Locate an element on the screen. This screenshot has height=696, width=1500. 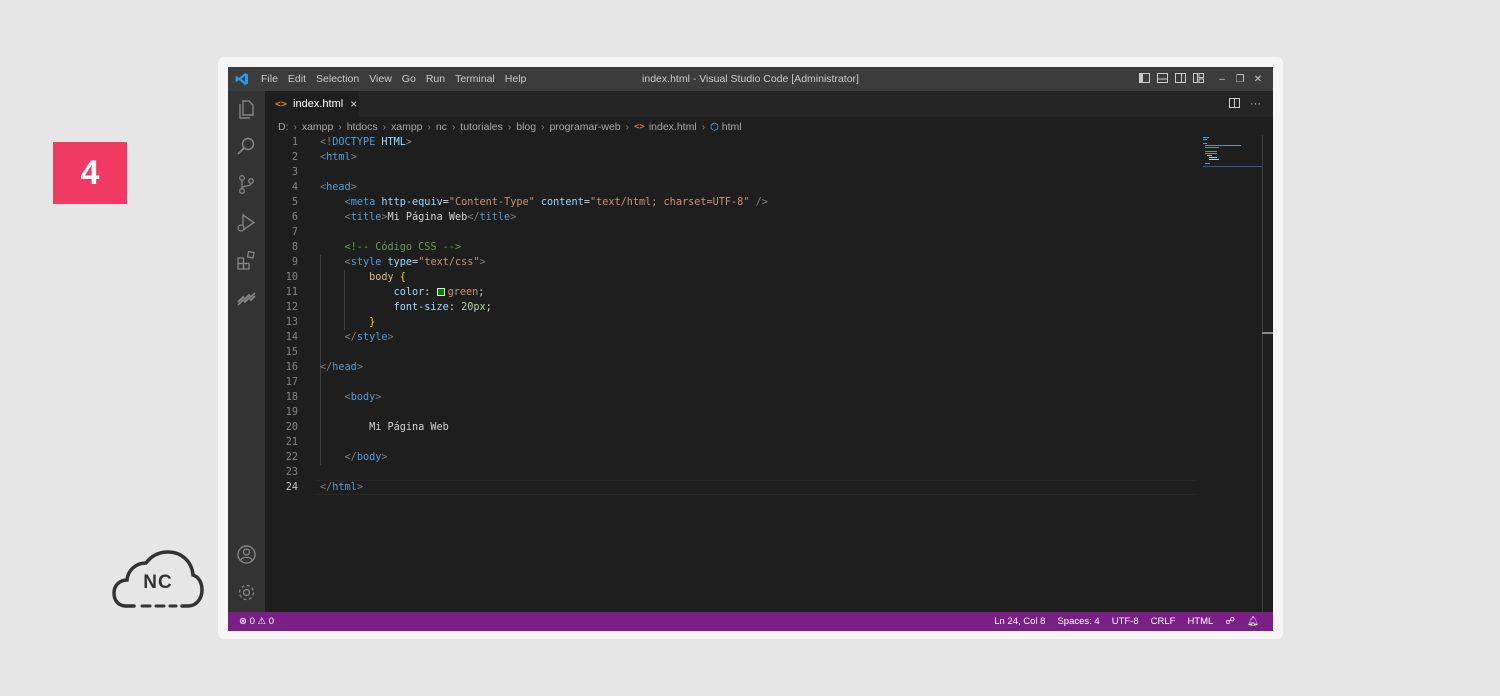
code-line: 2 <html> is located at coordinates (324, 157).